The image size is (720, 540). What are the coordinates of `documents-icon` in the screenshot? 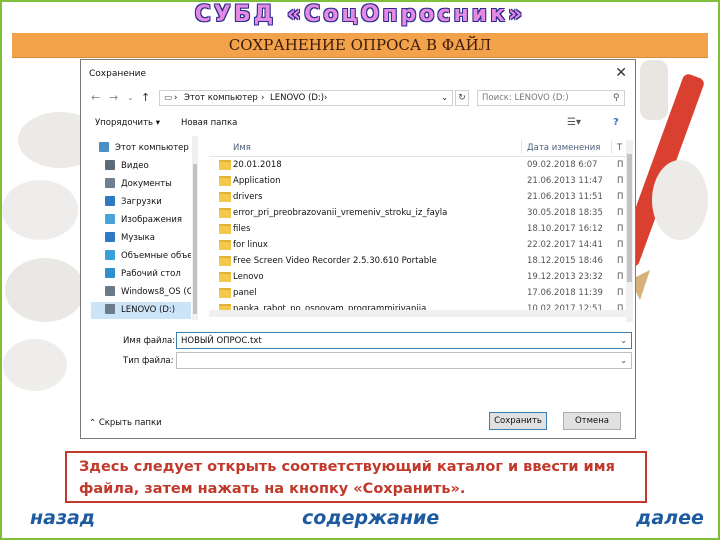 It's located at (110, 183).